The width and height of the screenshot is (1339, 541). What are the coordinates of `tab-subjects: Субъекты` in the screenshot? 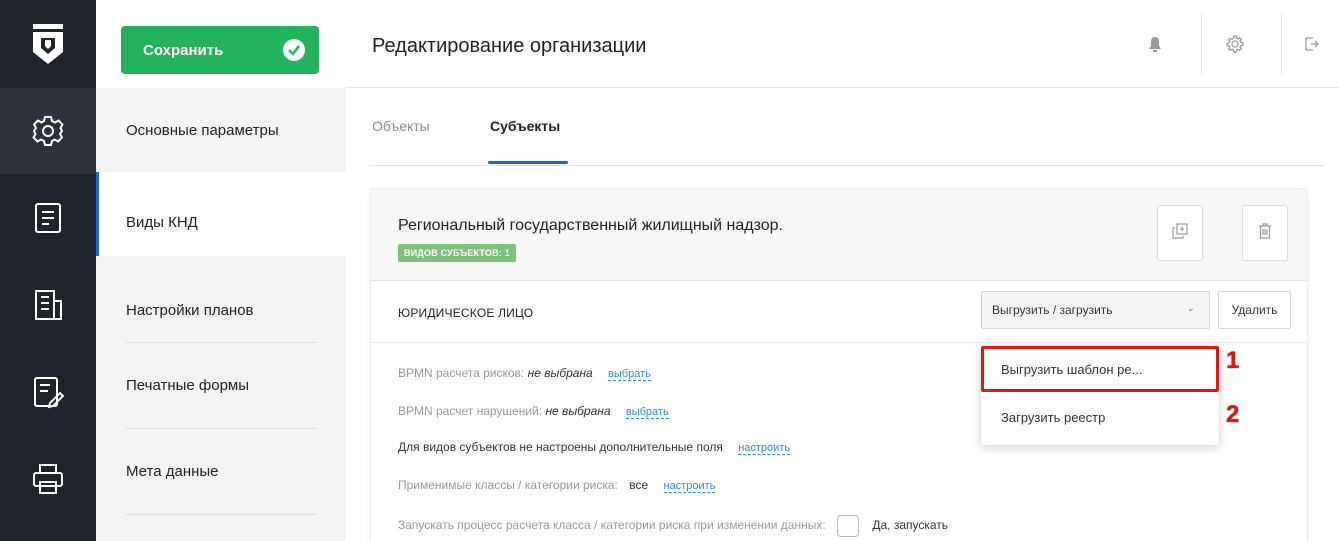 It's located at (525, 126).